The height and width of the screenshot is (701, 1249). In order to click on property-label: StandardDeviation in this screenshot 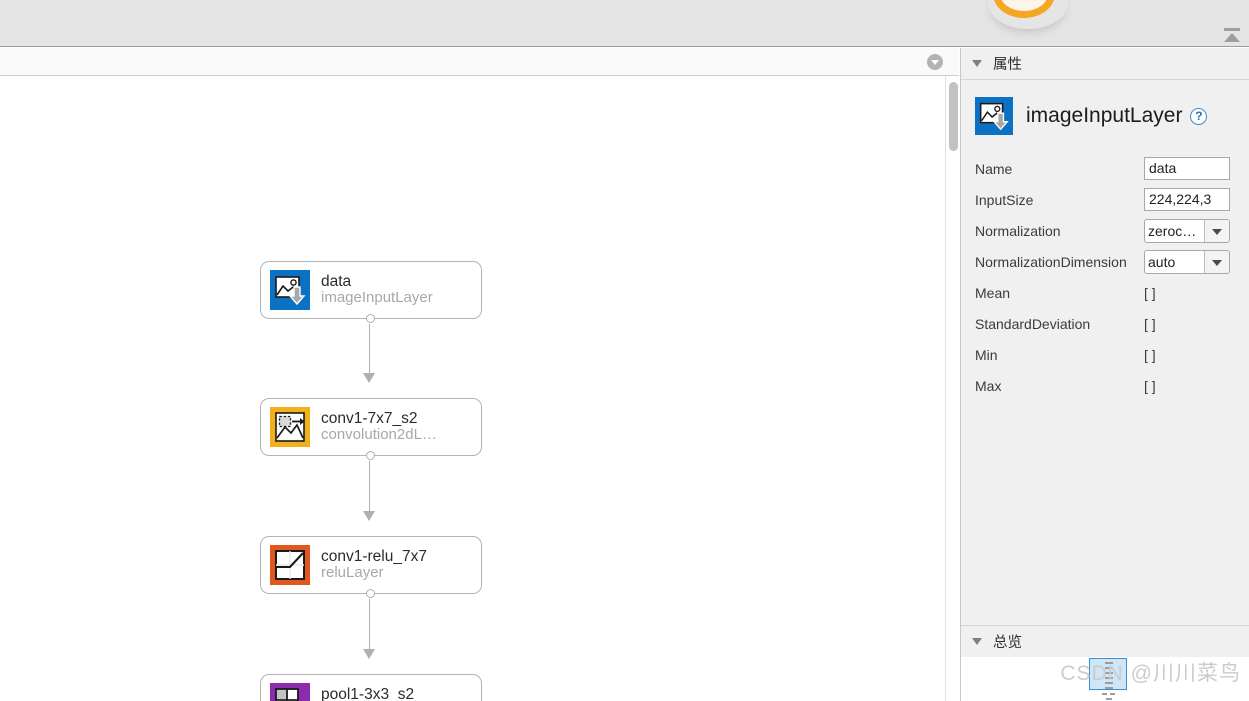, I will do `click(1033, 323)`.